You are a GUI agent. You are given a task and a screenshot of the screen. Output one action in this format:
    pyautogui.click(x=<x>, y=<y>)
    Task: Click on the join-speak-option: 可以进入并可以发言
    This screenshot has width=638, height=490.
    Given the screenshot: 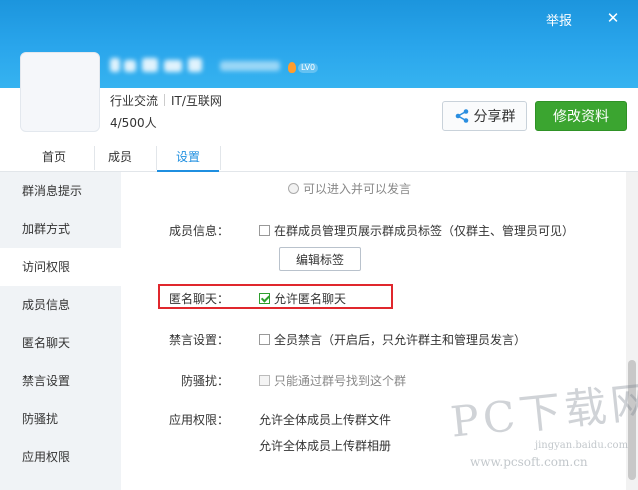 What is the action you would take?
    pyautogui.click(x=349, y=188)
    